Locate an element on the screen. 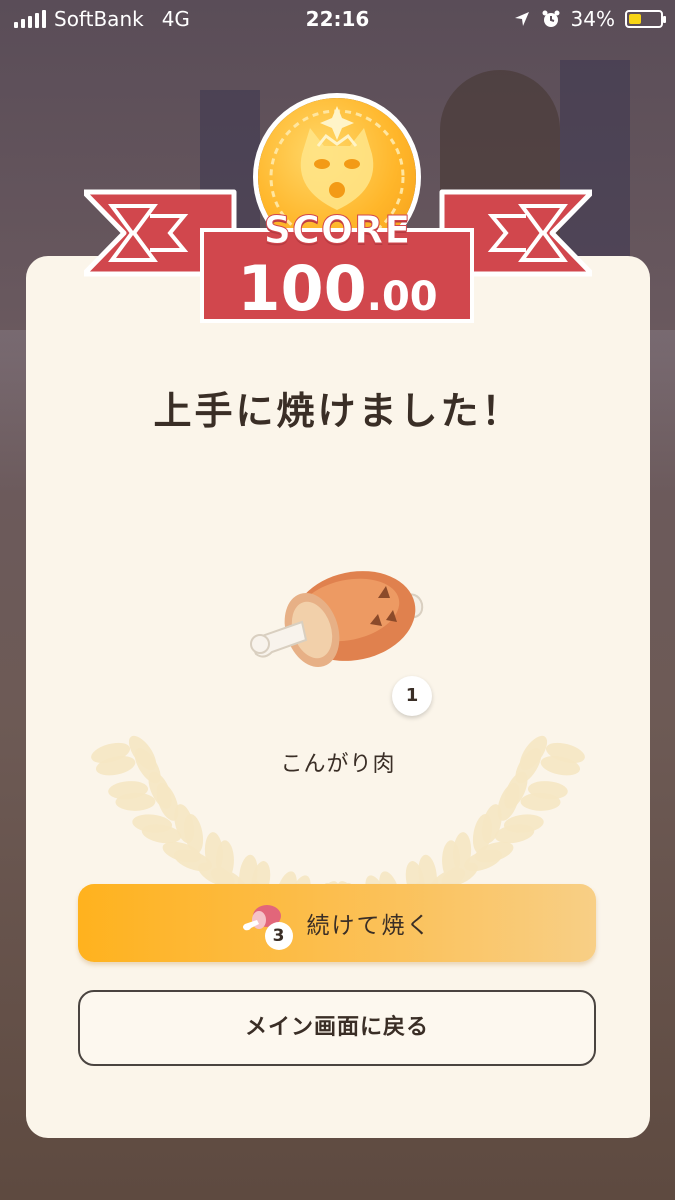 The image size is (675, 1200). location-arrow-icon is located at coordinates (521, 19).